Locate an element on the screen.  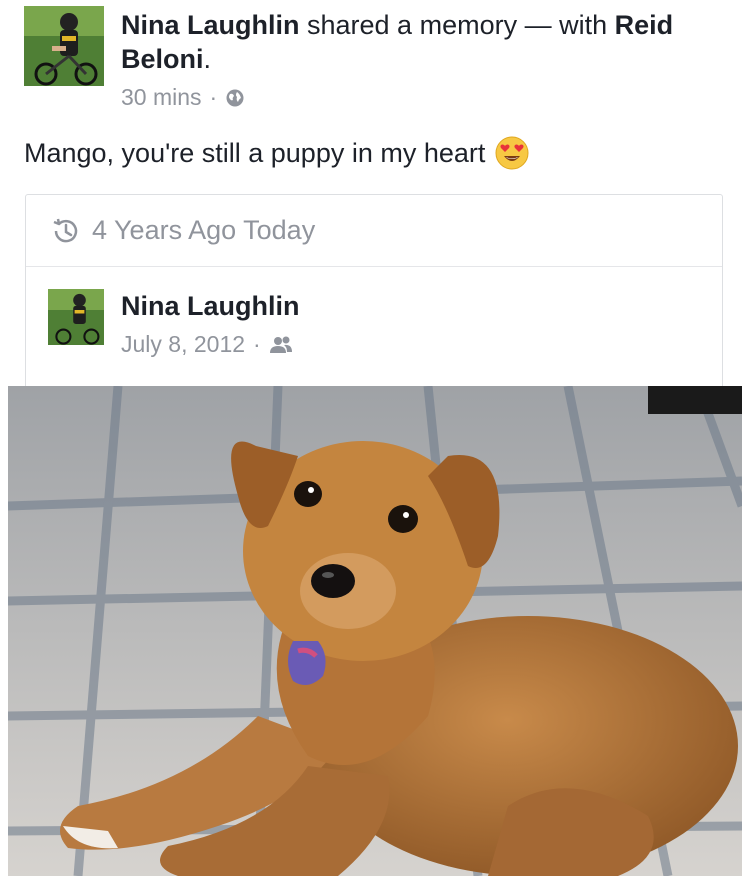
post-time: 30 mins is located at coordinates (161, 97).